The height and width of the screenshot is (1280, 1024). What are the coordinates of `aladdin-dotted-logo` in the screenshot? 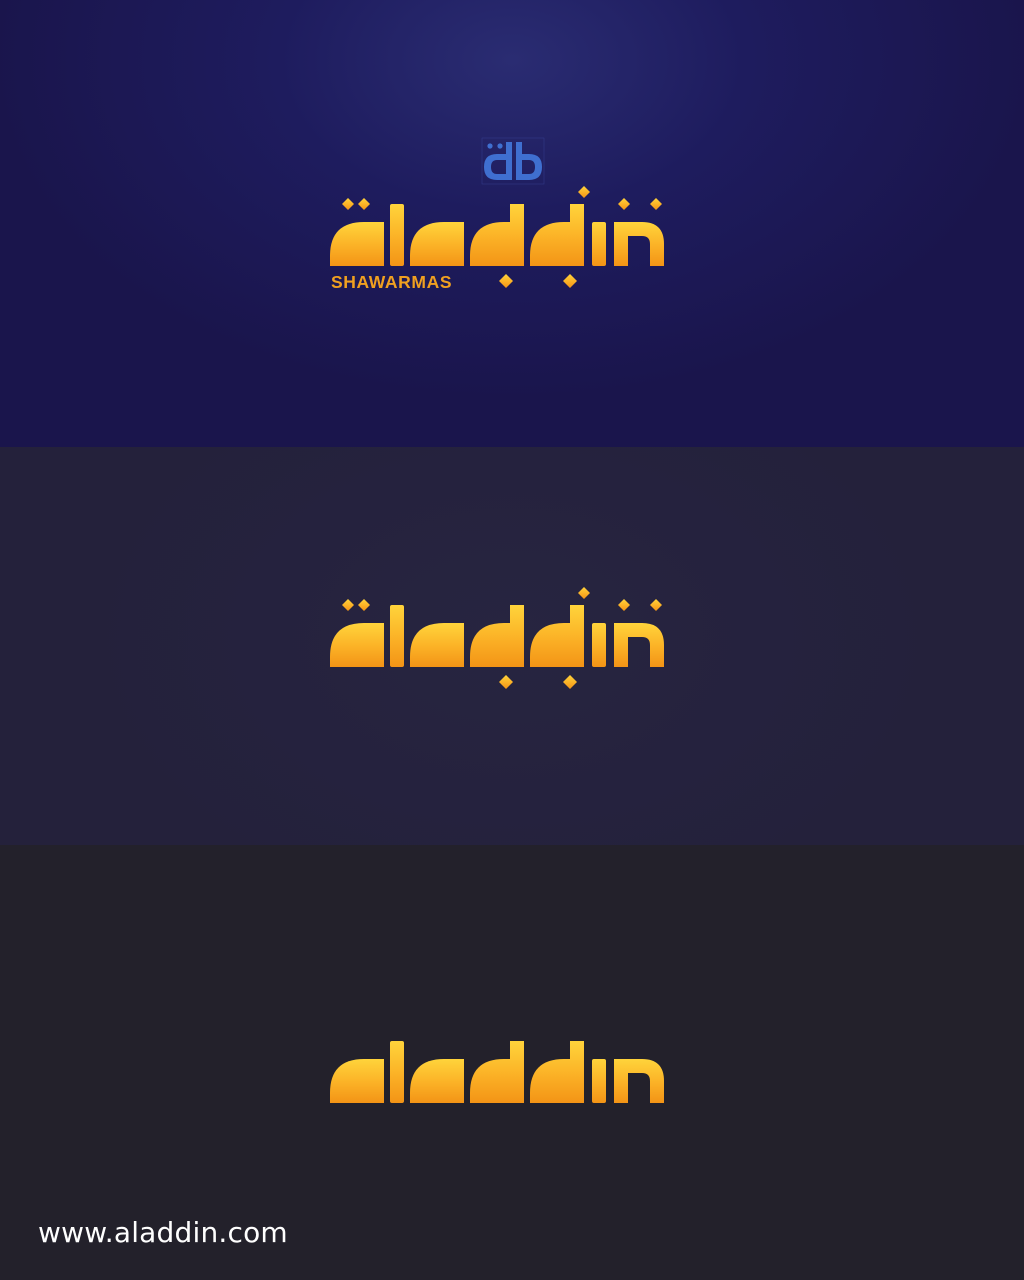 It's located at (497, 638).